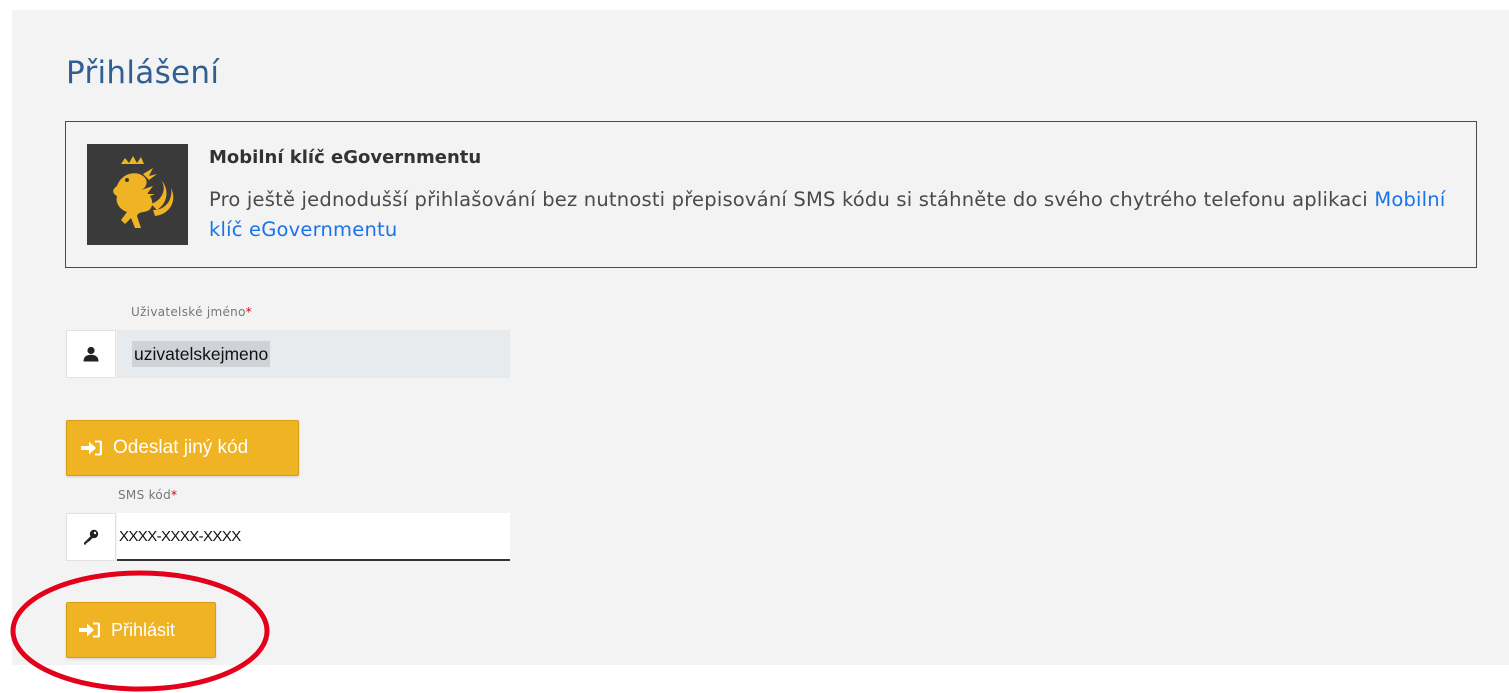 The image size is (1509, 693). I want to click on key-icon, so click(91, 537).